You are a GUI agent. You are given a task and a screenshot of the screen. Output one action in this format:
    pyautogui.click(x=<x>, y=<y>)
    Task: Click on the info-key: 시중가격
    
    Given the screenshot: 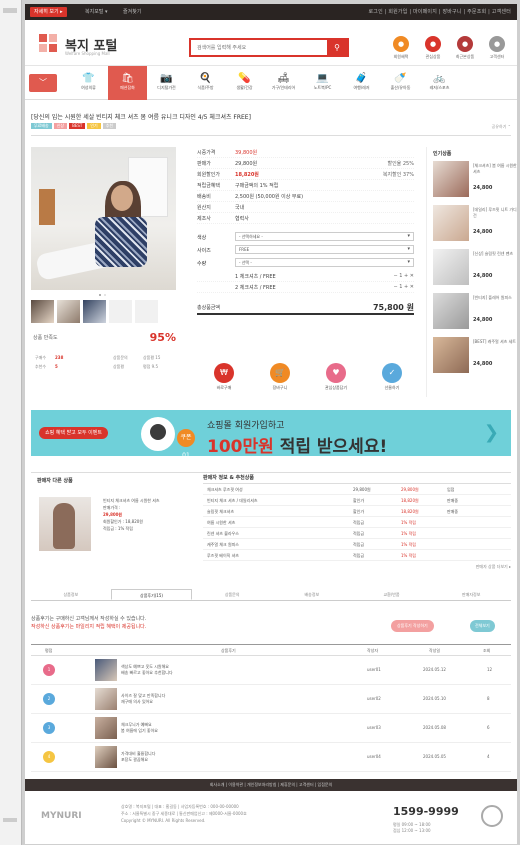 What is the action you would take?
    pyautogui.click(x=206, y=153)
    